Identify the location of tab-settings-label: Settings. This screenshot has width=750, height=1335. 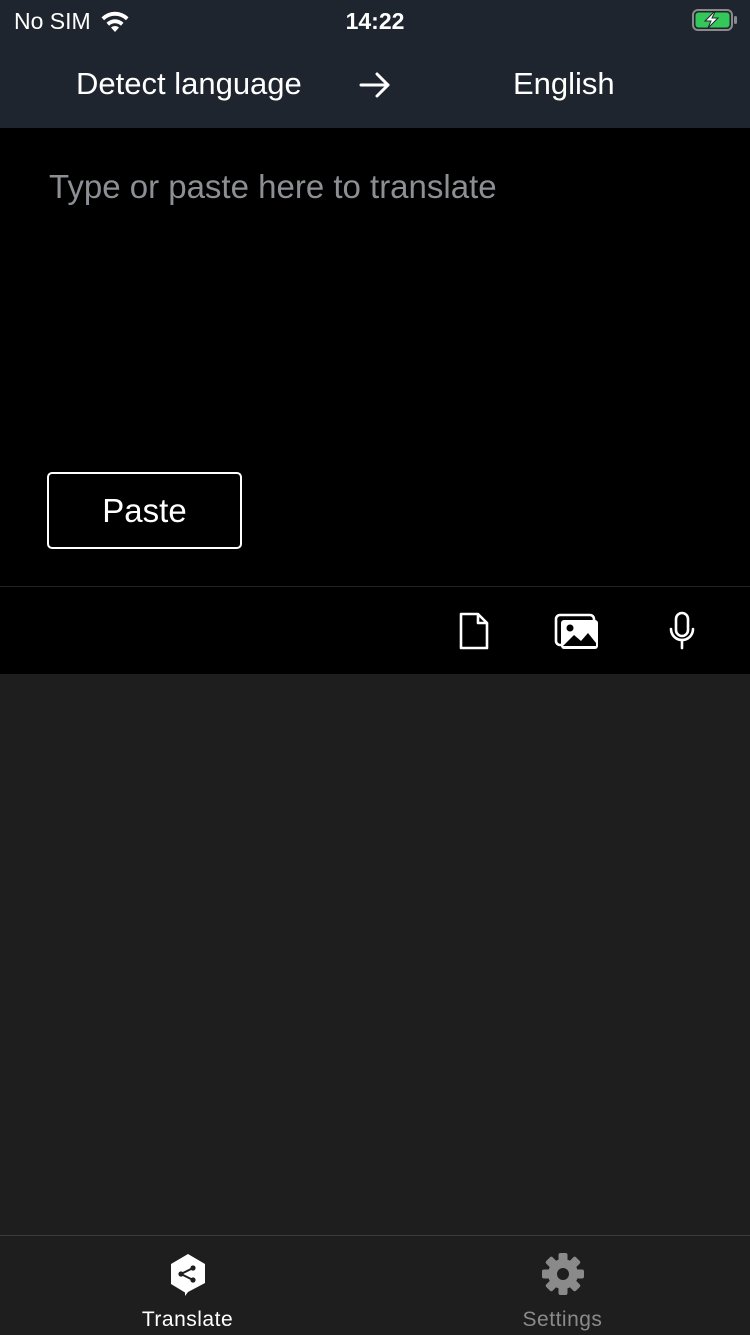
(562, 1319).